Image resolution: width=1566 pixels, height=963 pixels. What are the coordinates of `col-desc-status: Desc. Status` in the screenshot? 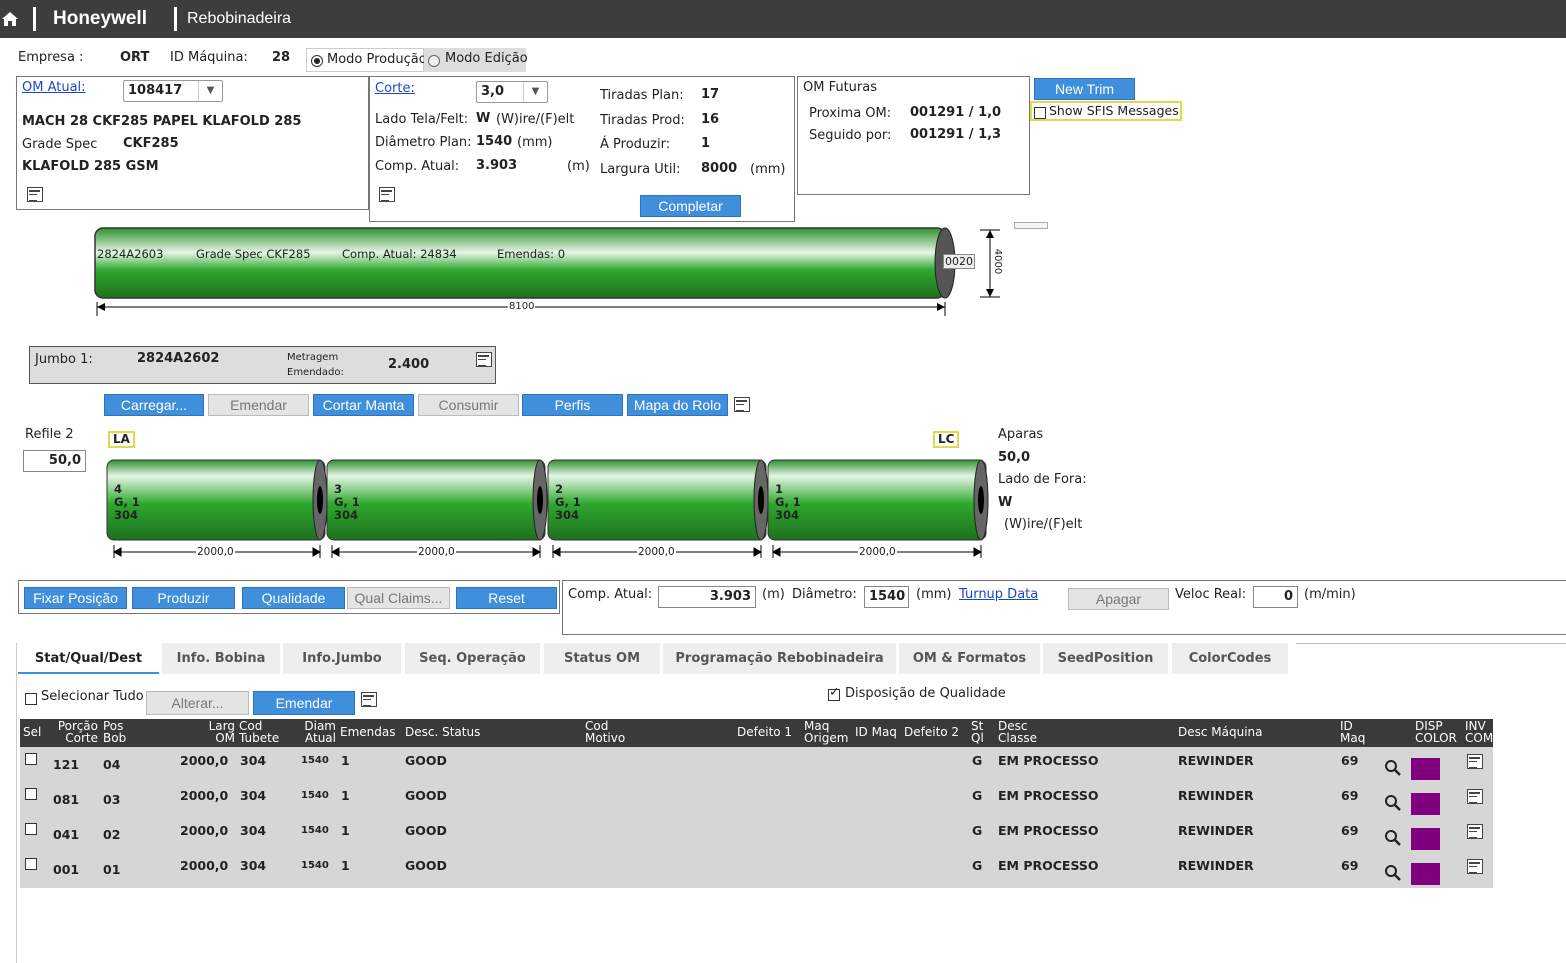 It's located at (442, 732).